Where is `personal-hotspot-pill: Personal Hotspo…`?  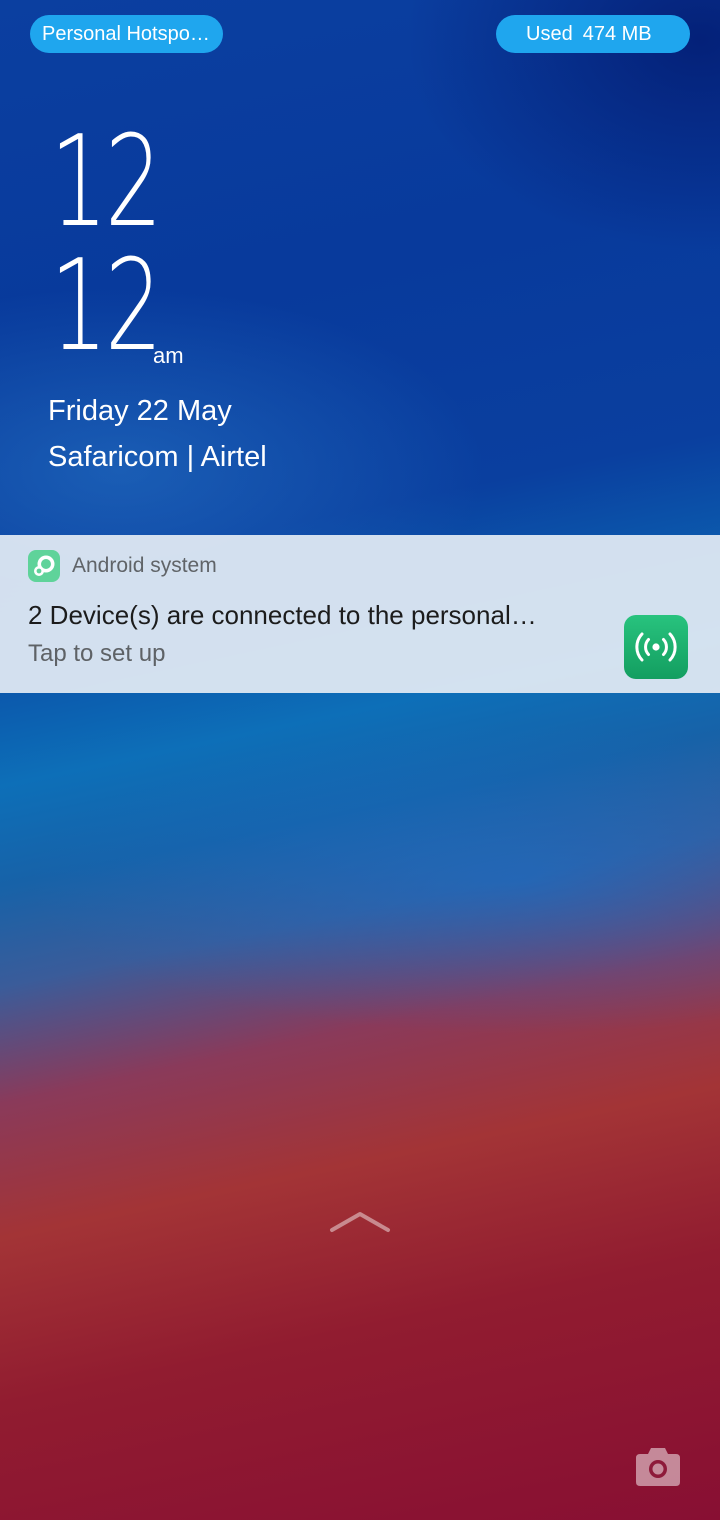
personal-hotspot-pill: Personal Hotspo… is located at coordinates (126, 34).